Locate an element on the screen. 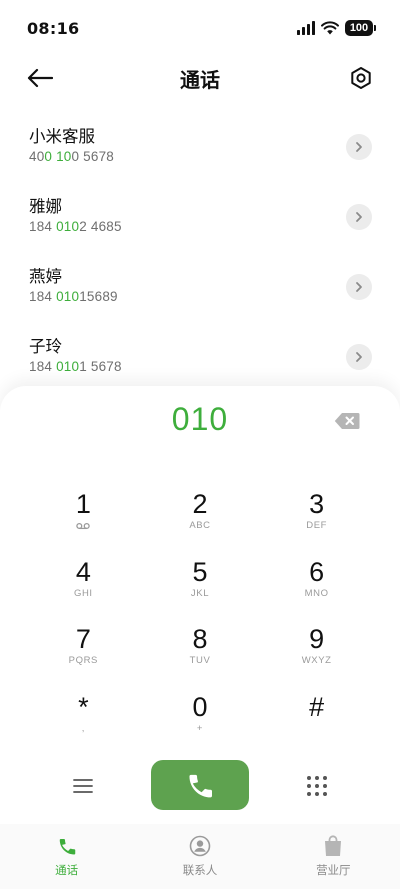 Image resolution: width=400 pixels, height=889 pixels. key-8: 8 TUV is located at coordinates (200, 655).